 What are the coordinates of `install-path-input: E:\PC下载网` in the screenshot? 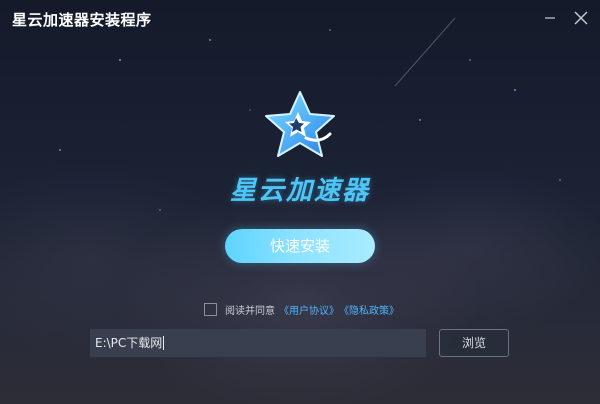 It's located at (258, 343).